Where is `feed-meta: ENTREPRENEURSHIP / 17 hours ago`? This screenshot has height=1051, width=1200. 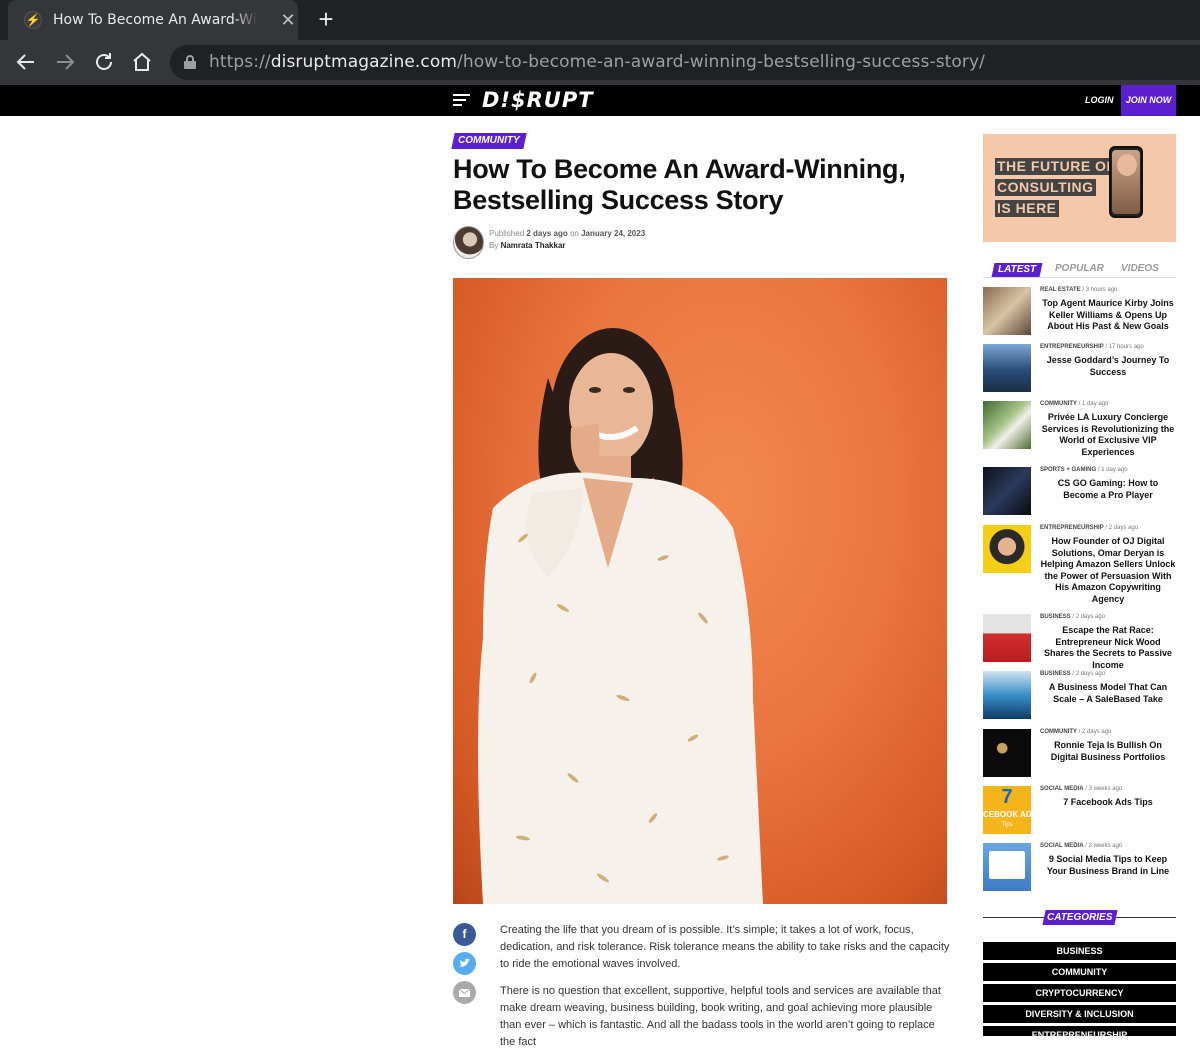 feed-meta: ENTREPRENEURSHIP / 17 hours ago is located at coordinates (1092, 347).